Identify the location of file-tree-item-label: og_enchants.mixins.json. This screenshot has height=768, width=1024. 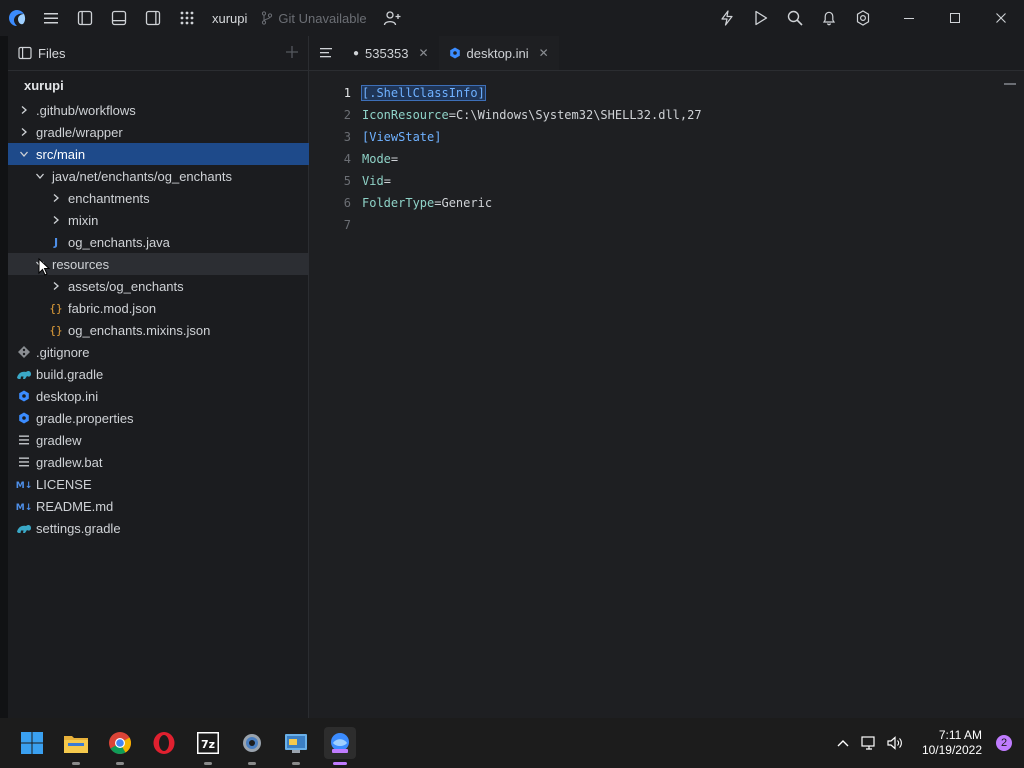
(139, 330).